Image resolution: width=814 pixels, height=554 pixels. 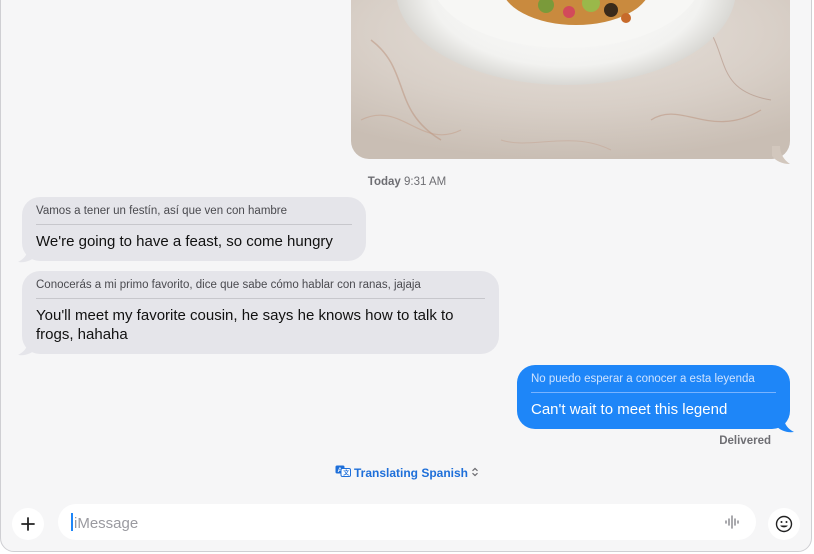 I want to click on translation-toggle: A 文 Translating Spanish, so click(x=407, y=472).